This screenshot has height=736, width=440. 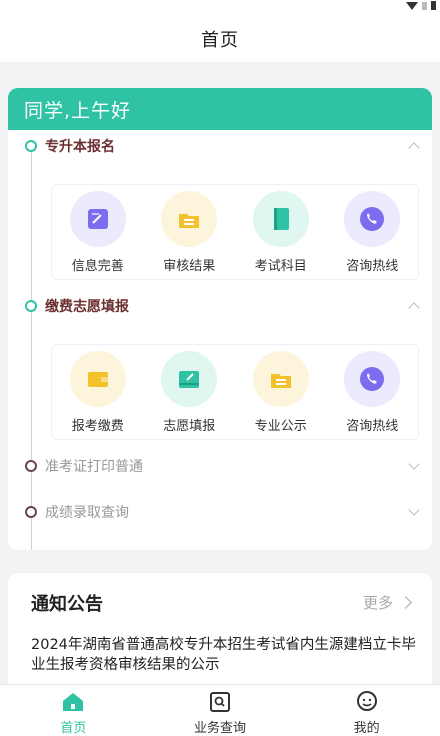 What do you see at coordinates (280, 218) in the screenshot?
I see `book-icon` at bounding box center [280, 218].